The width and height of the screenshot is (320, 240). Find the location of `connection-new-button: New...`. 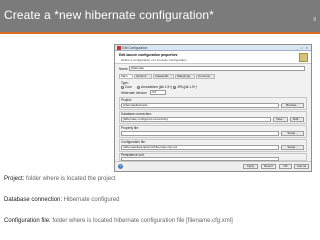

connection-new-button: New... is located at coordinates (280, 119).